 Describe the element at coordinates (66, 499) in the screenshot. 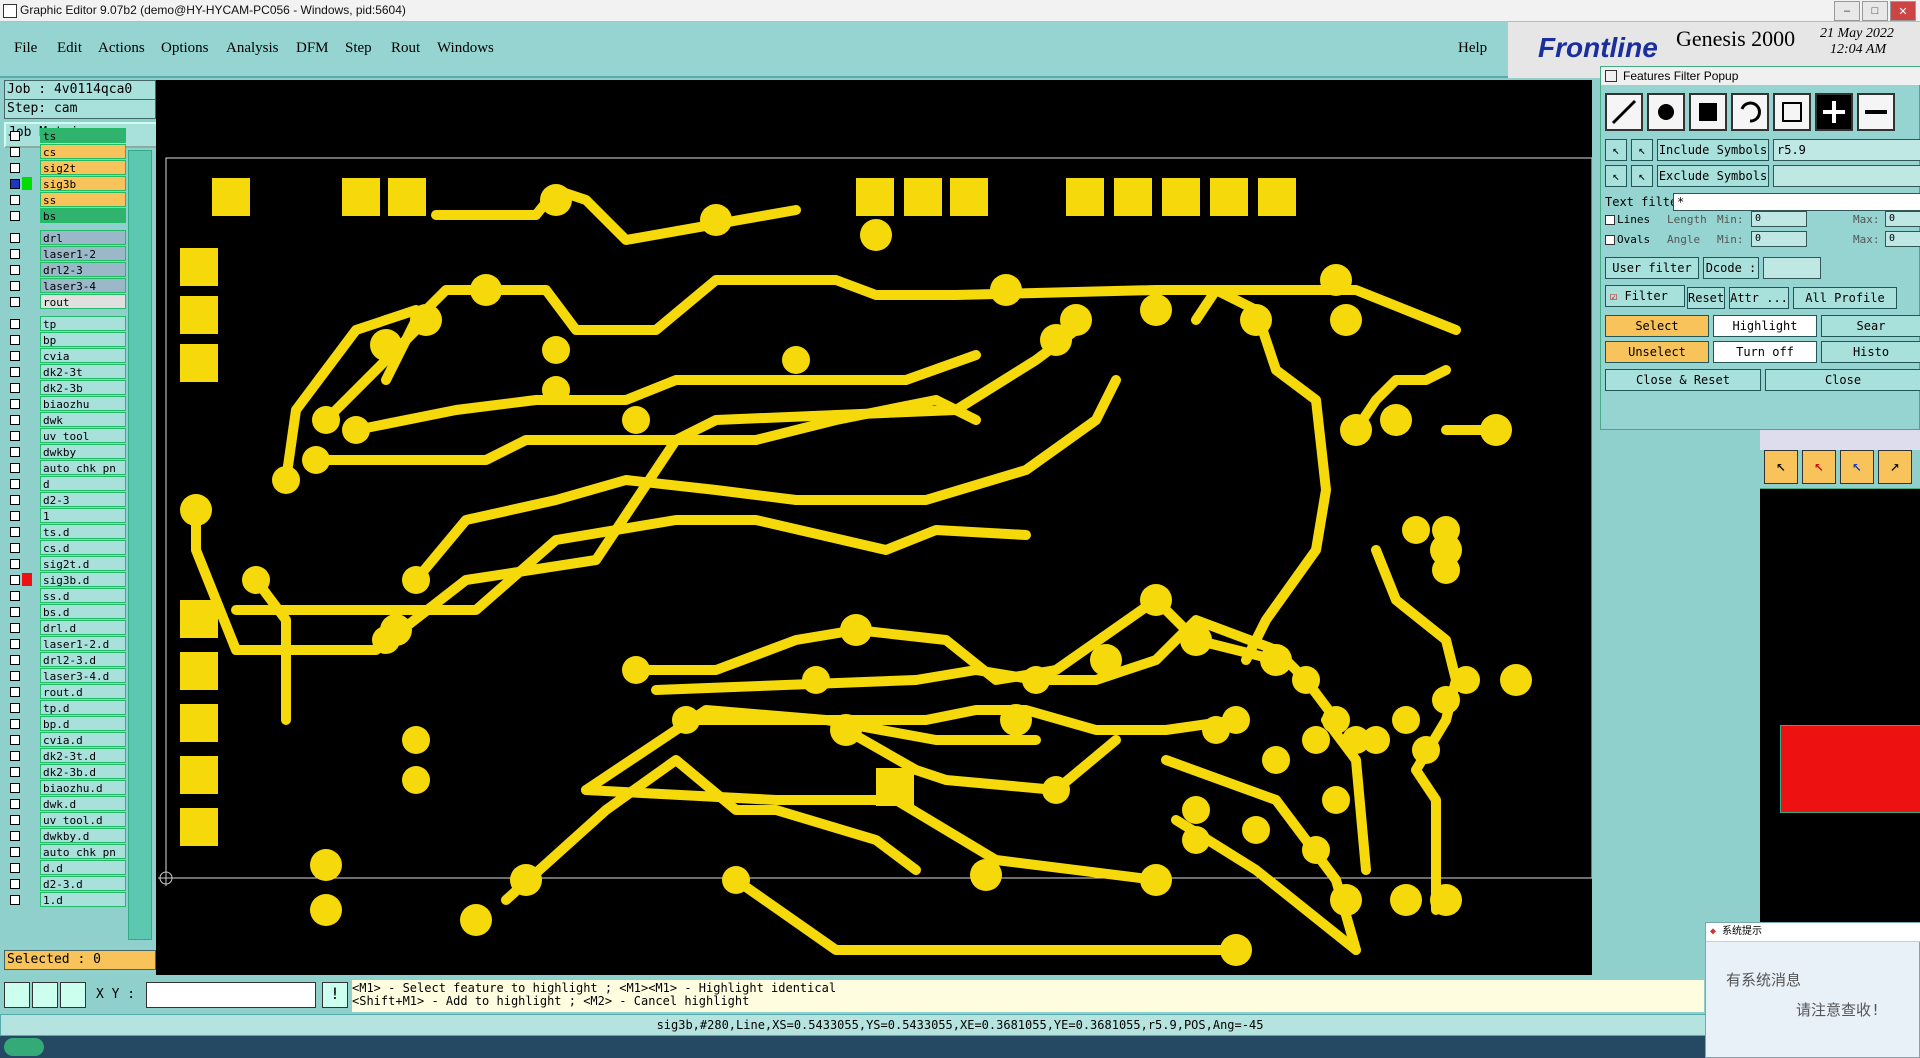

I see `layer-row-d2-3: d2-3` at that location.